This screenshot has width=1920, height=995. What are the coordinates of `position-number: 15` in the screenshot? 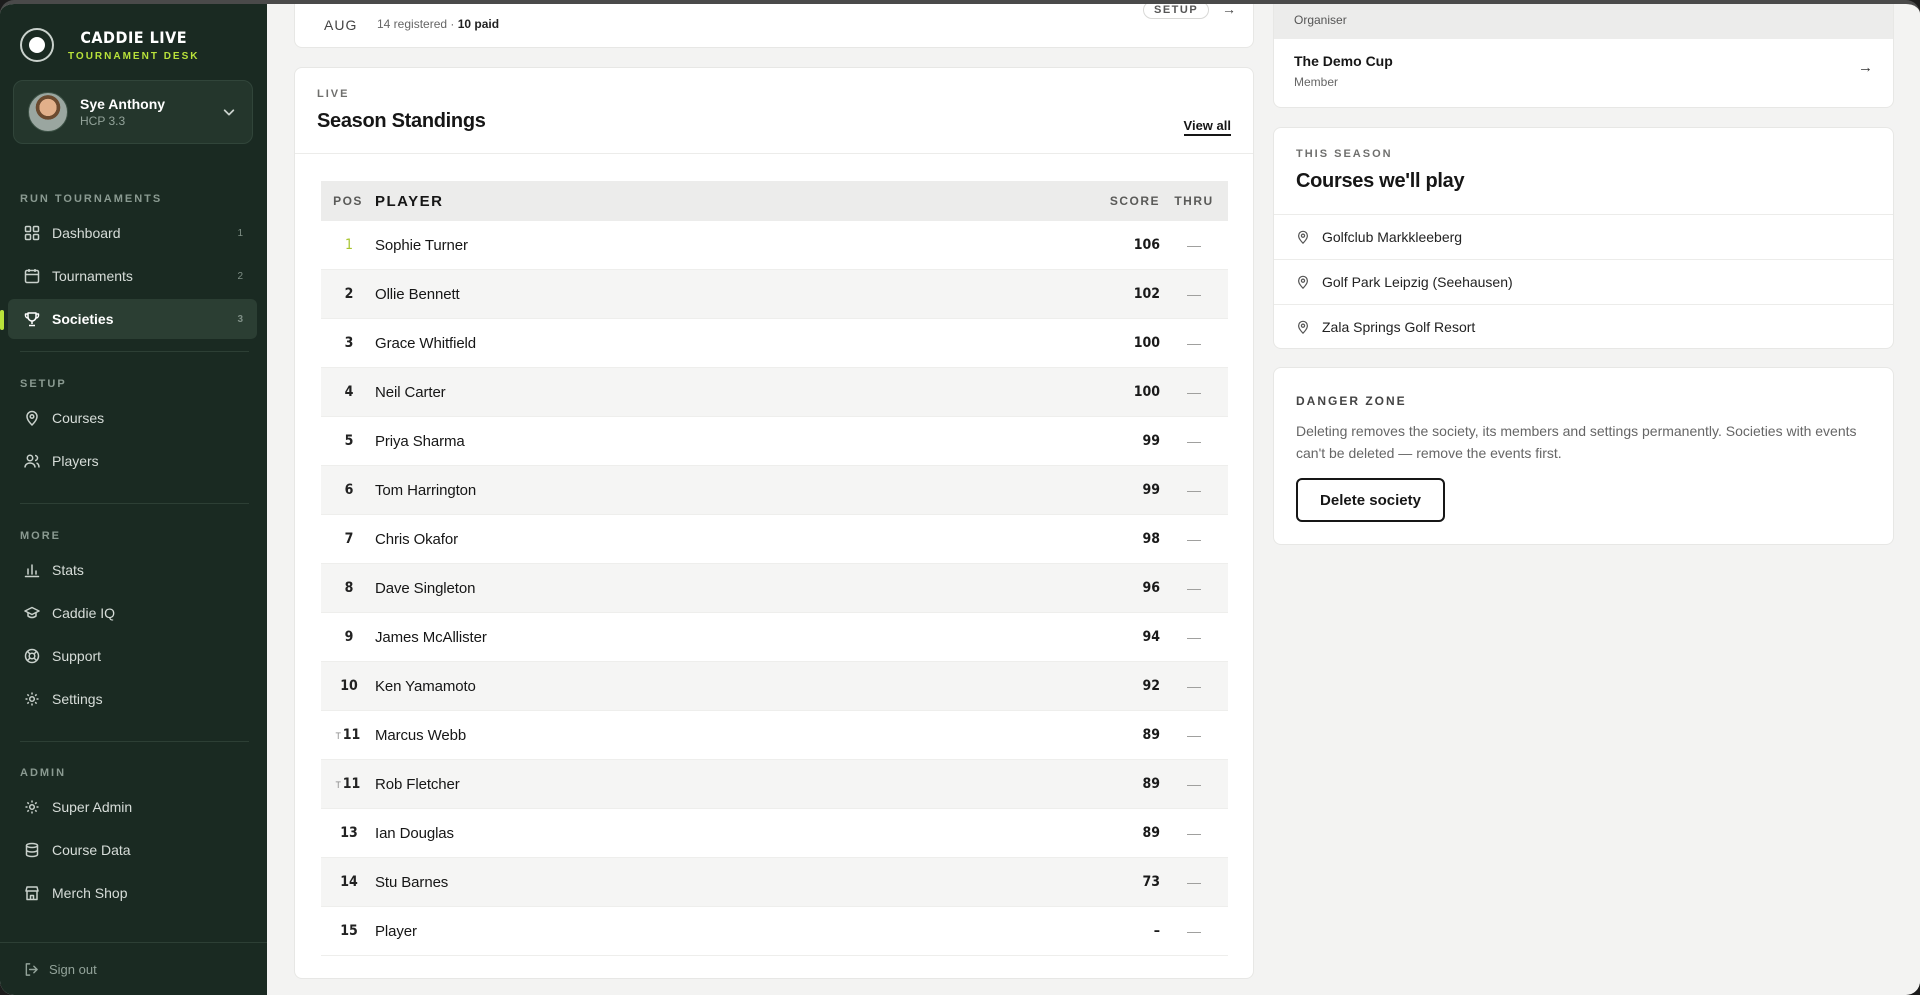 It's located at (349, 931).